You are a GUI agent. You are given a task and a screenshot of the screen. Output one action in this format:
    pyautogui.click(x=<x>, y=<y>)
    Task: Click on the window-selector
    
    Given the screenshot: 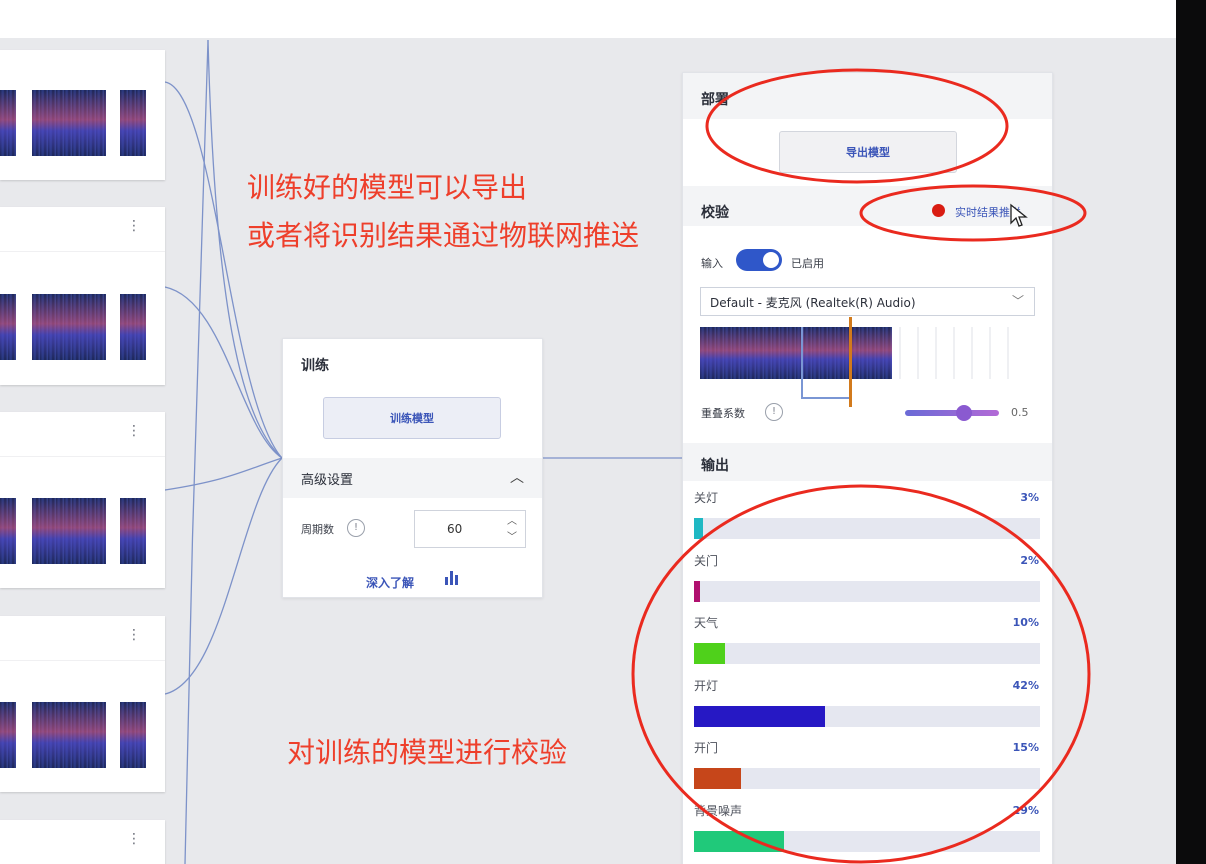 What is the action you would take?
    pyautogui.click(x=826, y=363)
    